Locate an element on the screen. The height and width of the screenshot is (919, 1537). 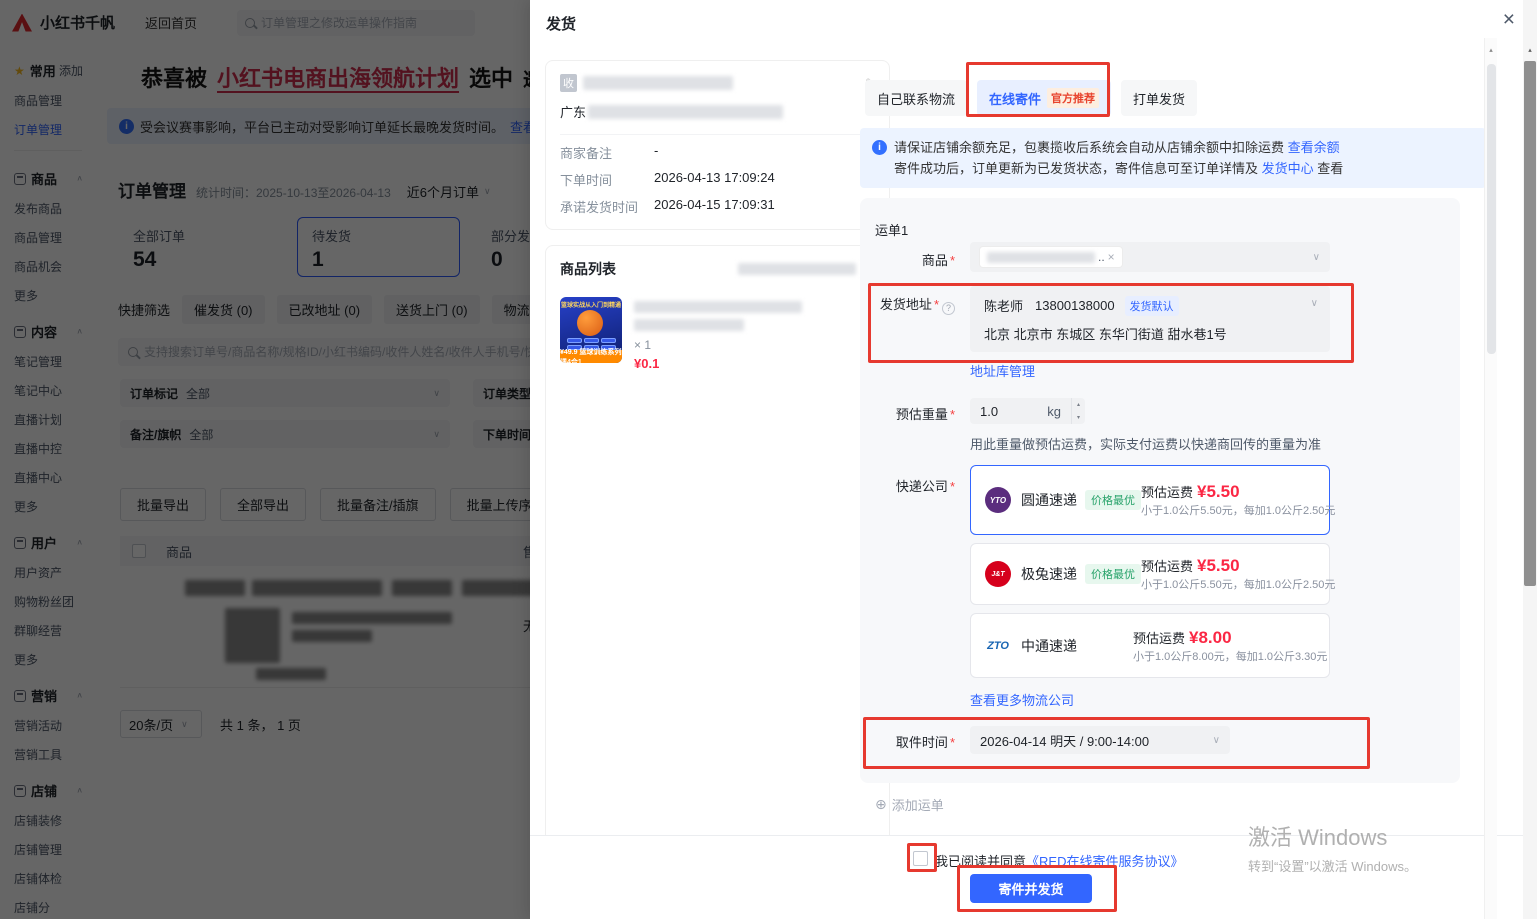
drawer-title: 发货 is located at coordinates (561, 24).